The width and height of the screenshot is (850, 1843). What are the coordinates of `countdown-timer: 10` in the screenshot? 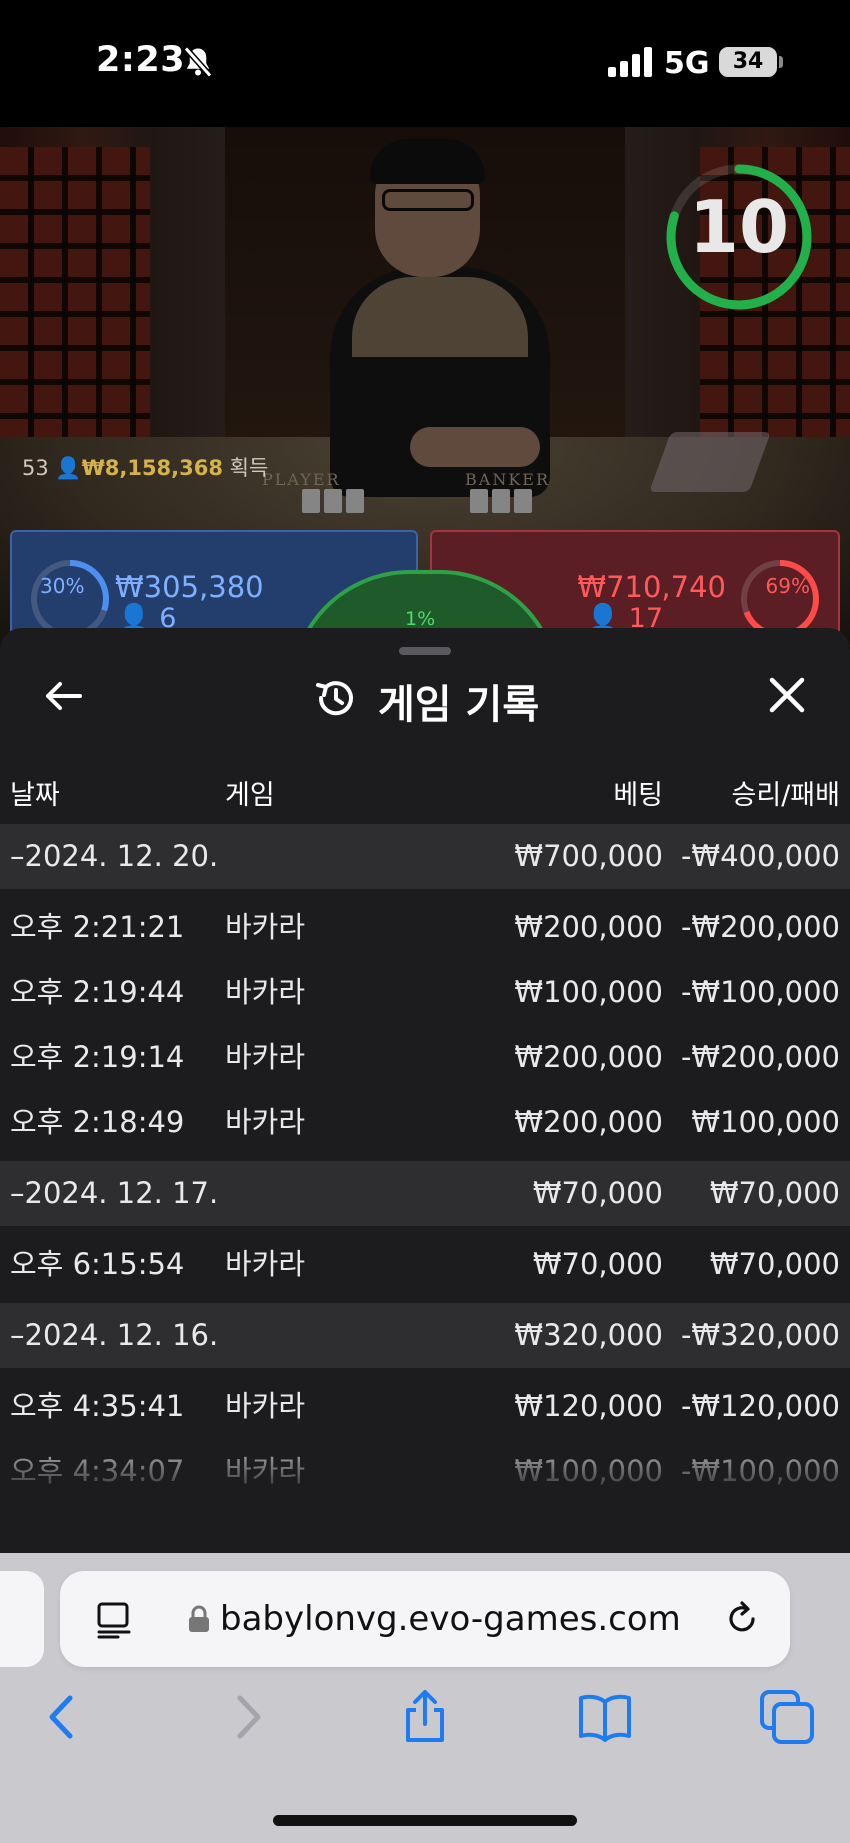 It's located at (739, 227).